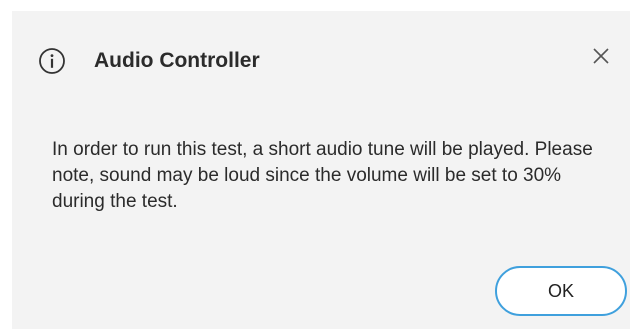 This screenshot has height=331, width=634. What do you see at coordinates (52, 61) in the screenshot?
I see `info-icon` at bounding box center [52, 61].